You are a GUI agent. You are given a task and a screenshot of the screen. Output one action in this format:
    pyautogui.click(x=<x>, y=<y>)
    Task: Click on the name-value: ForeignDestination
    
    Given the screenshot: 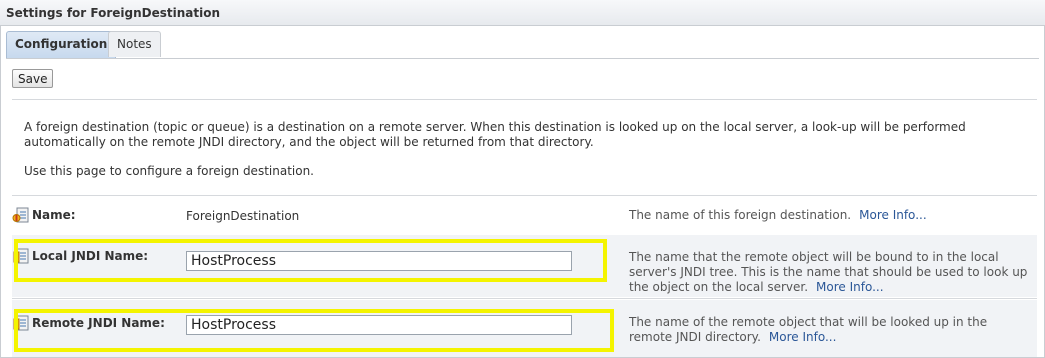 What is the action you would take?
    pyautogui.click(x=243, y=216)
    